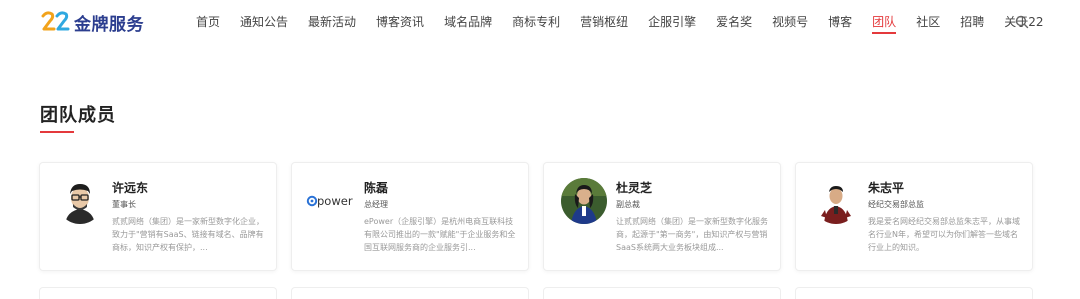  Describe the element at coordinates (536, 22) in the screenshot. I see `nav-item-trademark-patent: 商标专利` at that location.